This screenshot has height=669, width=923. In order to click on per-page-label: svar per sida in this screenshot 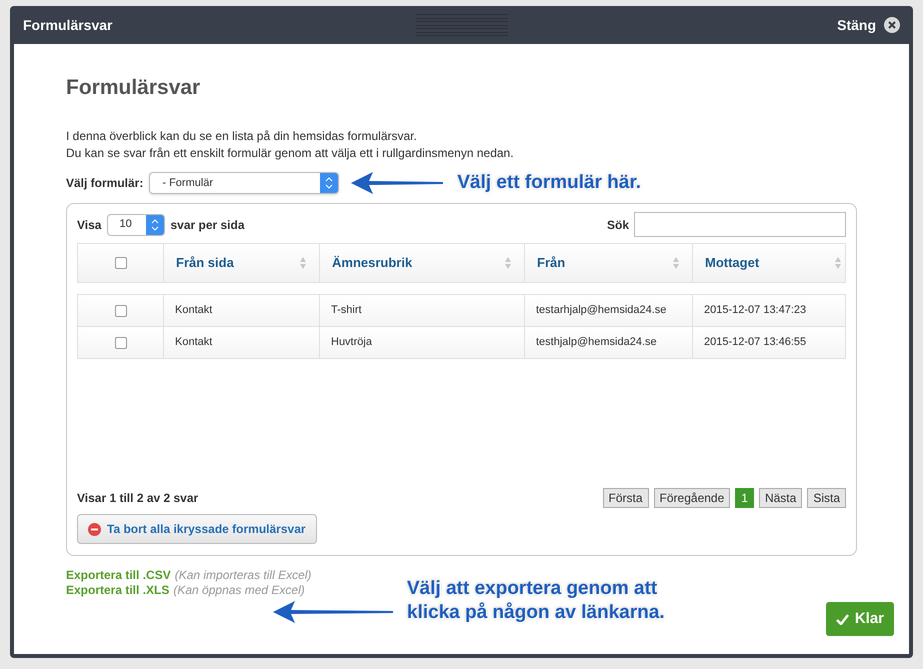, I will do `click(207, 225)`.